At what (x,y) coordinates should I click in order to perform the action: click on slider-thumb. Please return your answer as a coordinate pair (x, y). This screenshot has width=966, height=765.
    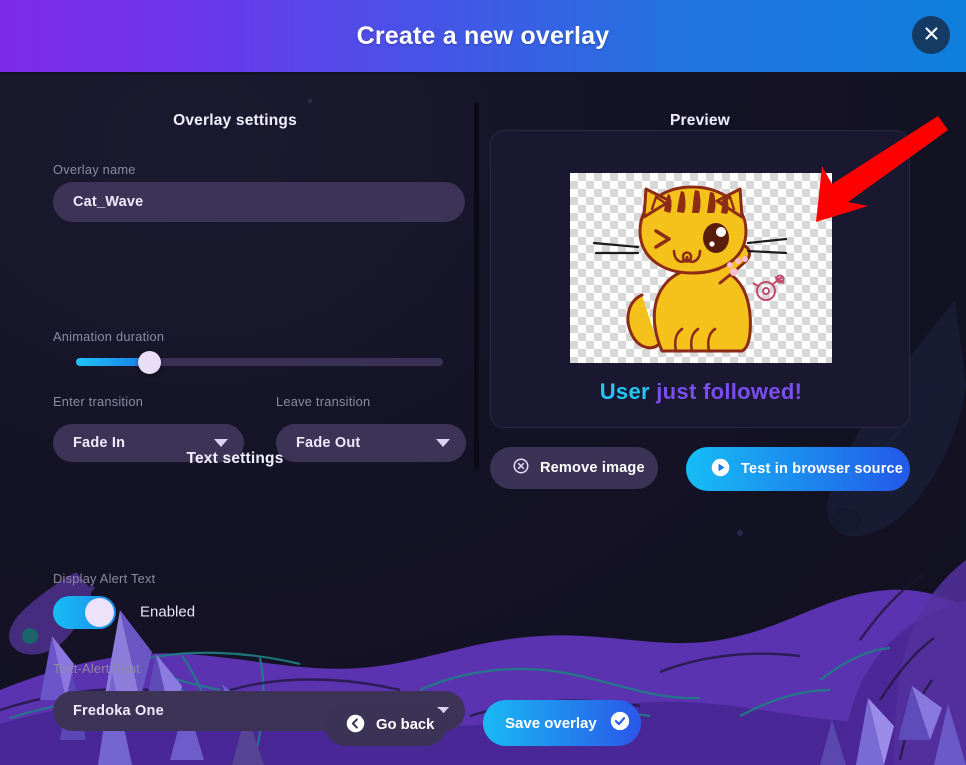
    Looking at the image, I should click on (150, 362).